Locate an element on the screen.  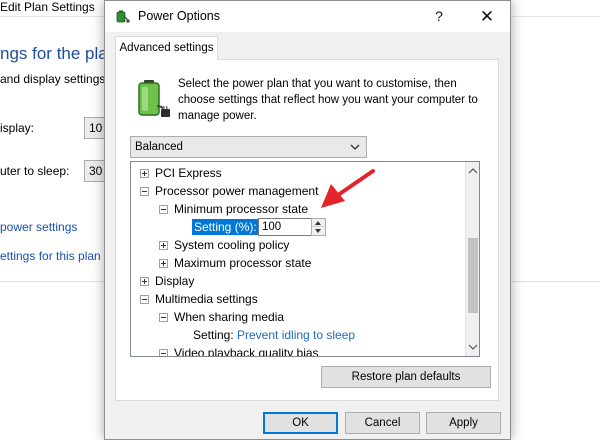
sharing-setting-value: Prevent idling to sleep is located at coordinates (296, 335).